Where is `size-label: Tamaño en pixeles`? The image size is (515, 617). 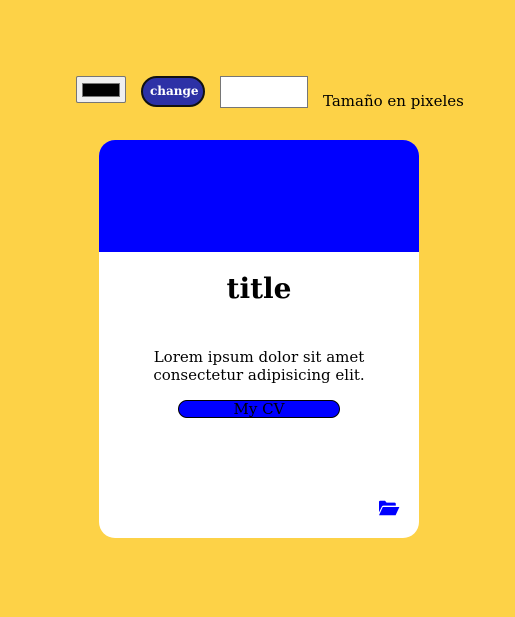 size-label: Tamaño en pixeles is located at coordinates (393, 101).